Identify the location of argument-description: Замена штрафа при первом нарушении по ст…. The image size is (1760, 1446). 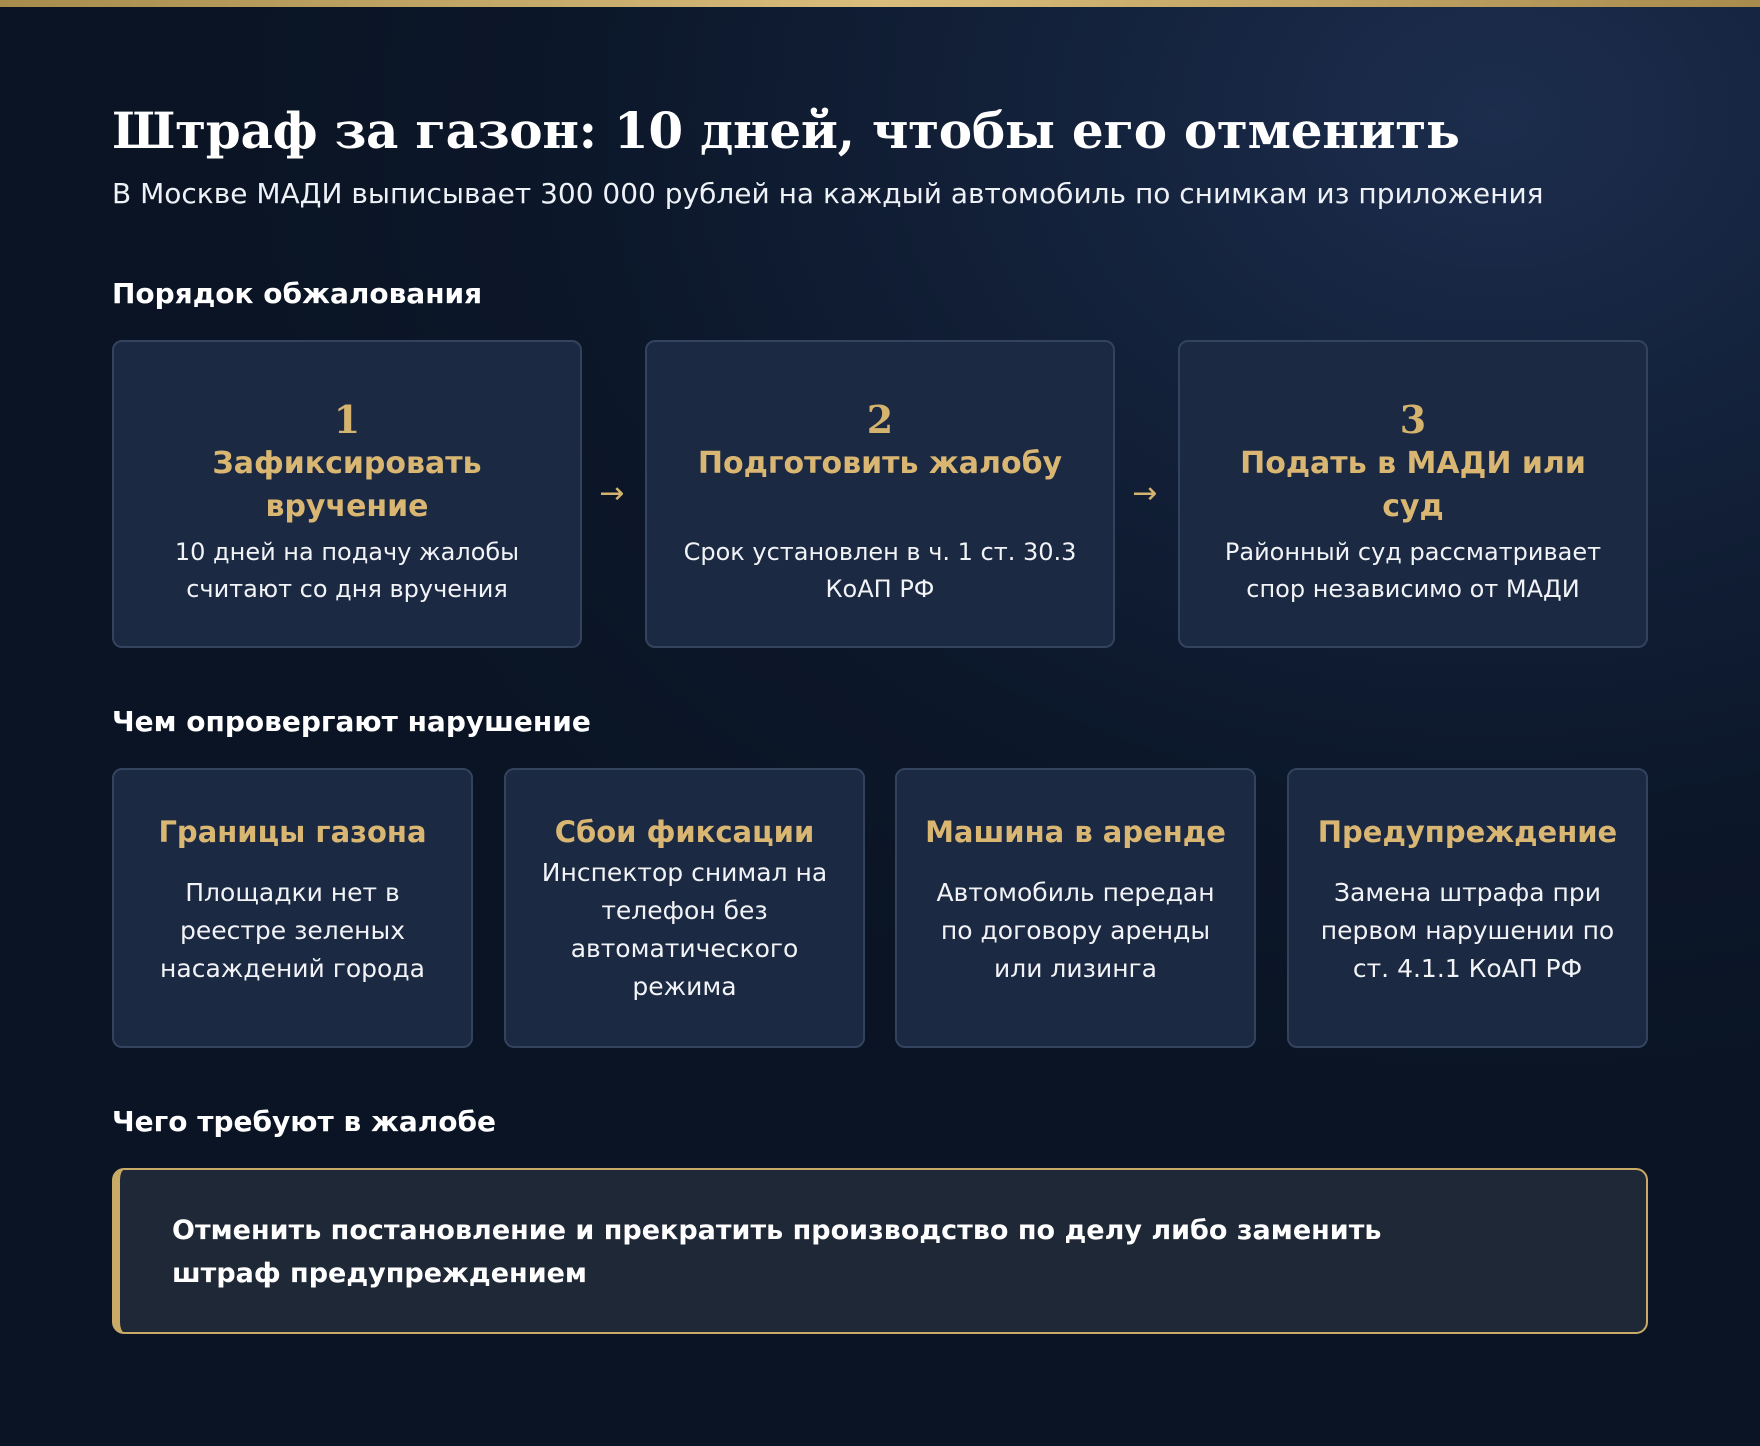
(1467, 930).